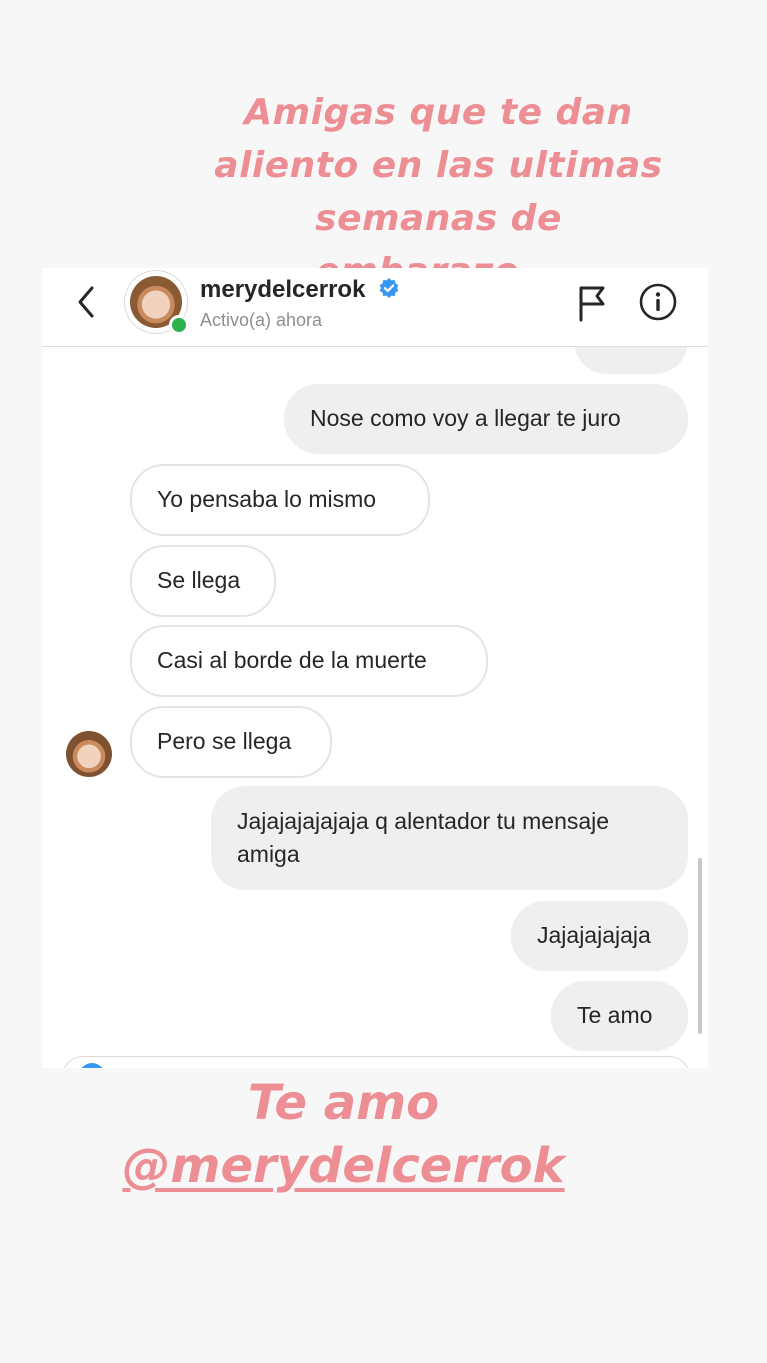 This screenshot has height=1363, width=767. I want to click on message-text: Jajajajajaja, so click(594, 935).